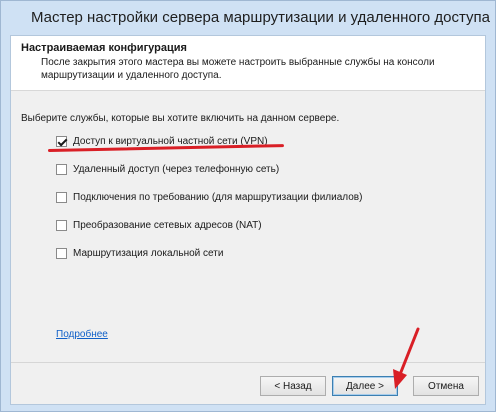 Image resolution: width=498 pixels, height=414 pixels. I want to click on lan-routing-checkbox, so click(61, 253).